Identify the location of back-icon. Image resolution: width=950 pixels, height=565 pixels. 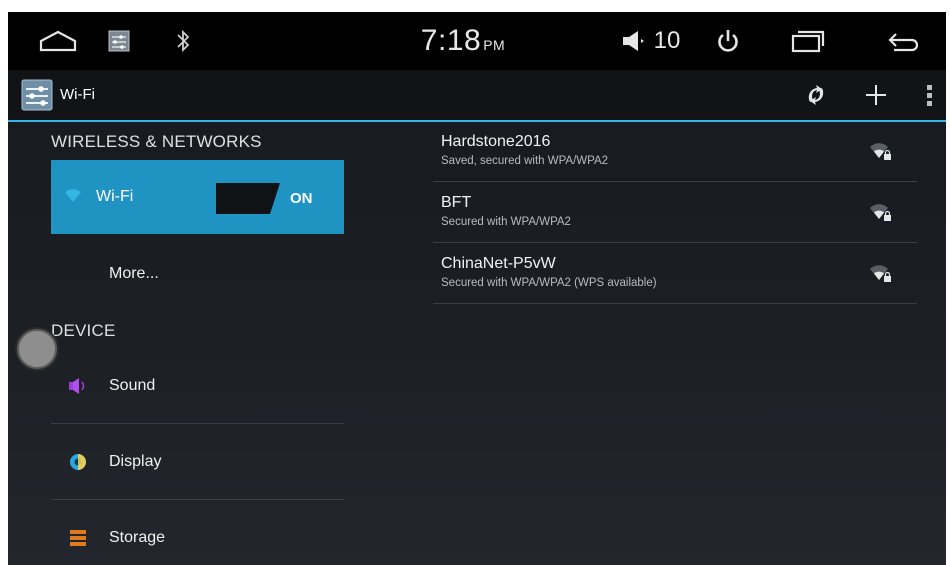
(904, 41).